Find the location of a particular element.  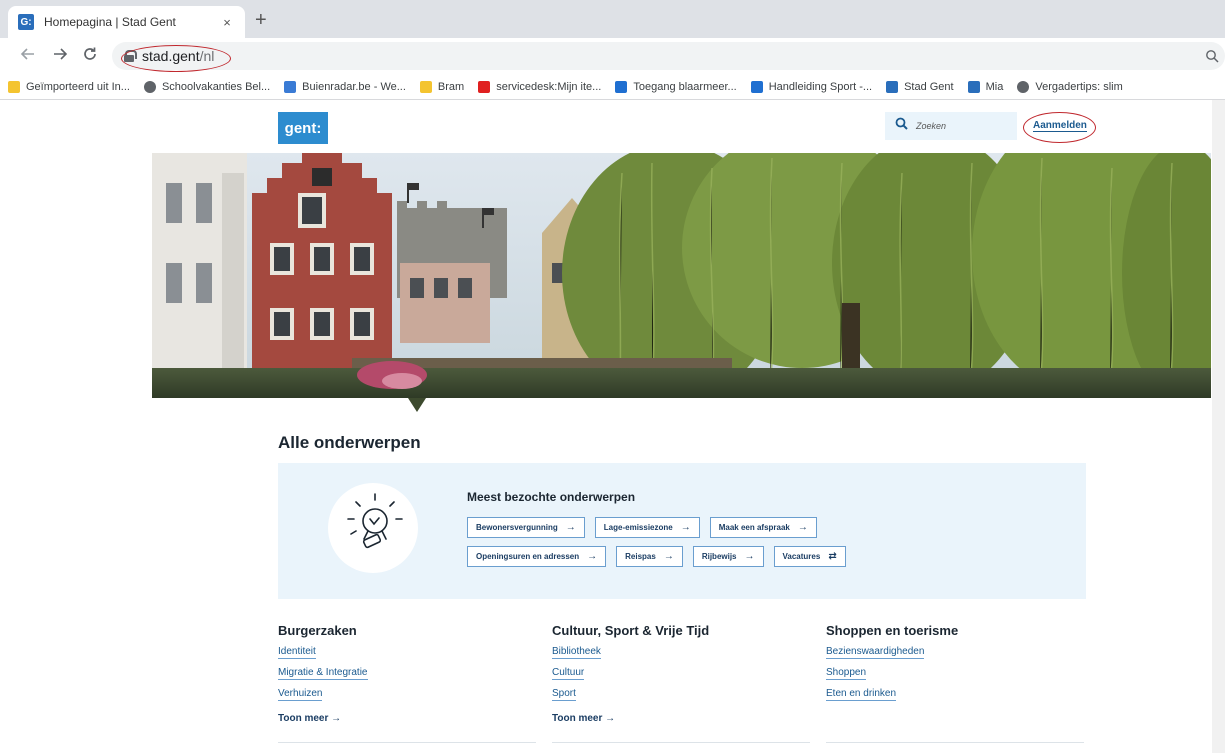

topic-chip-label: Rijbewijs is located at coordinates (719, 556).